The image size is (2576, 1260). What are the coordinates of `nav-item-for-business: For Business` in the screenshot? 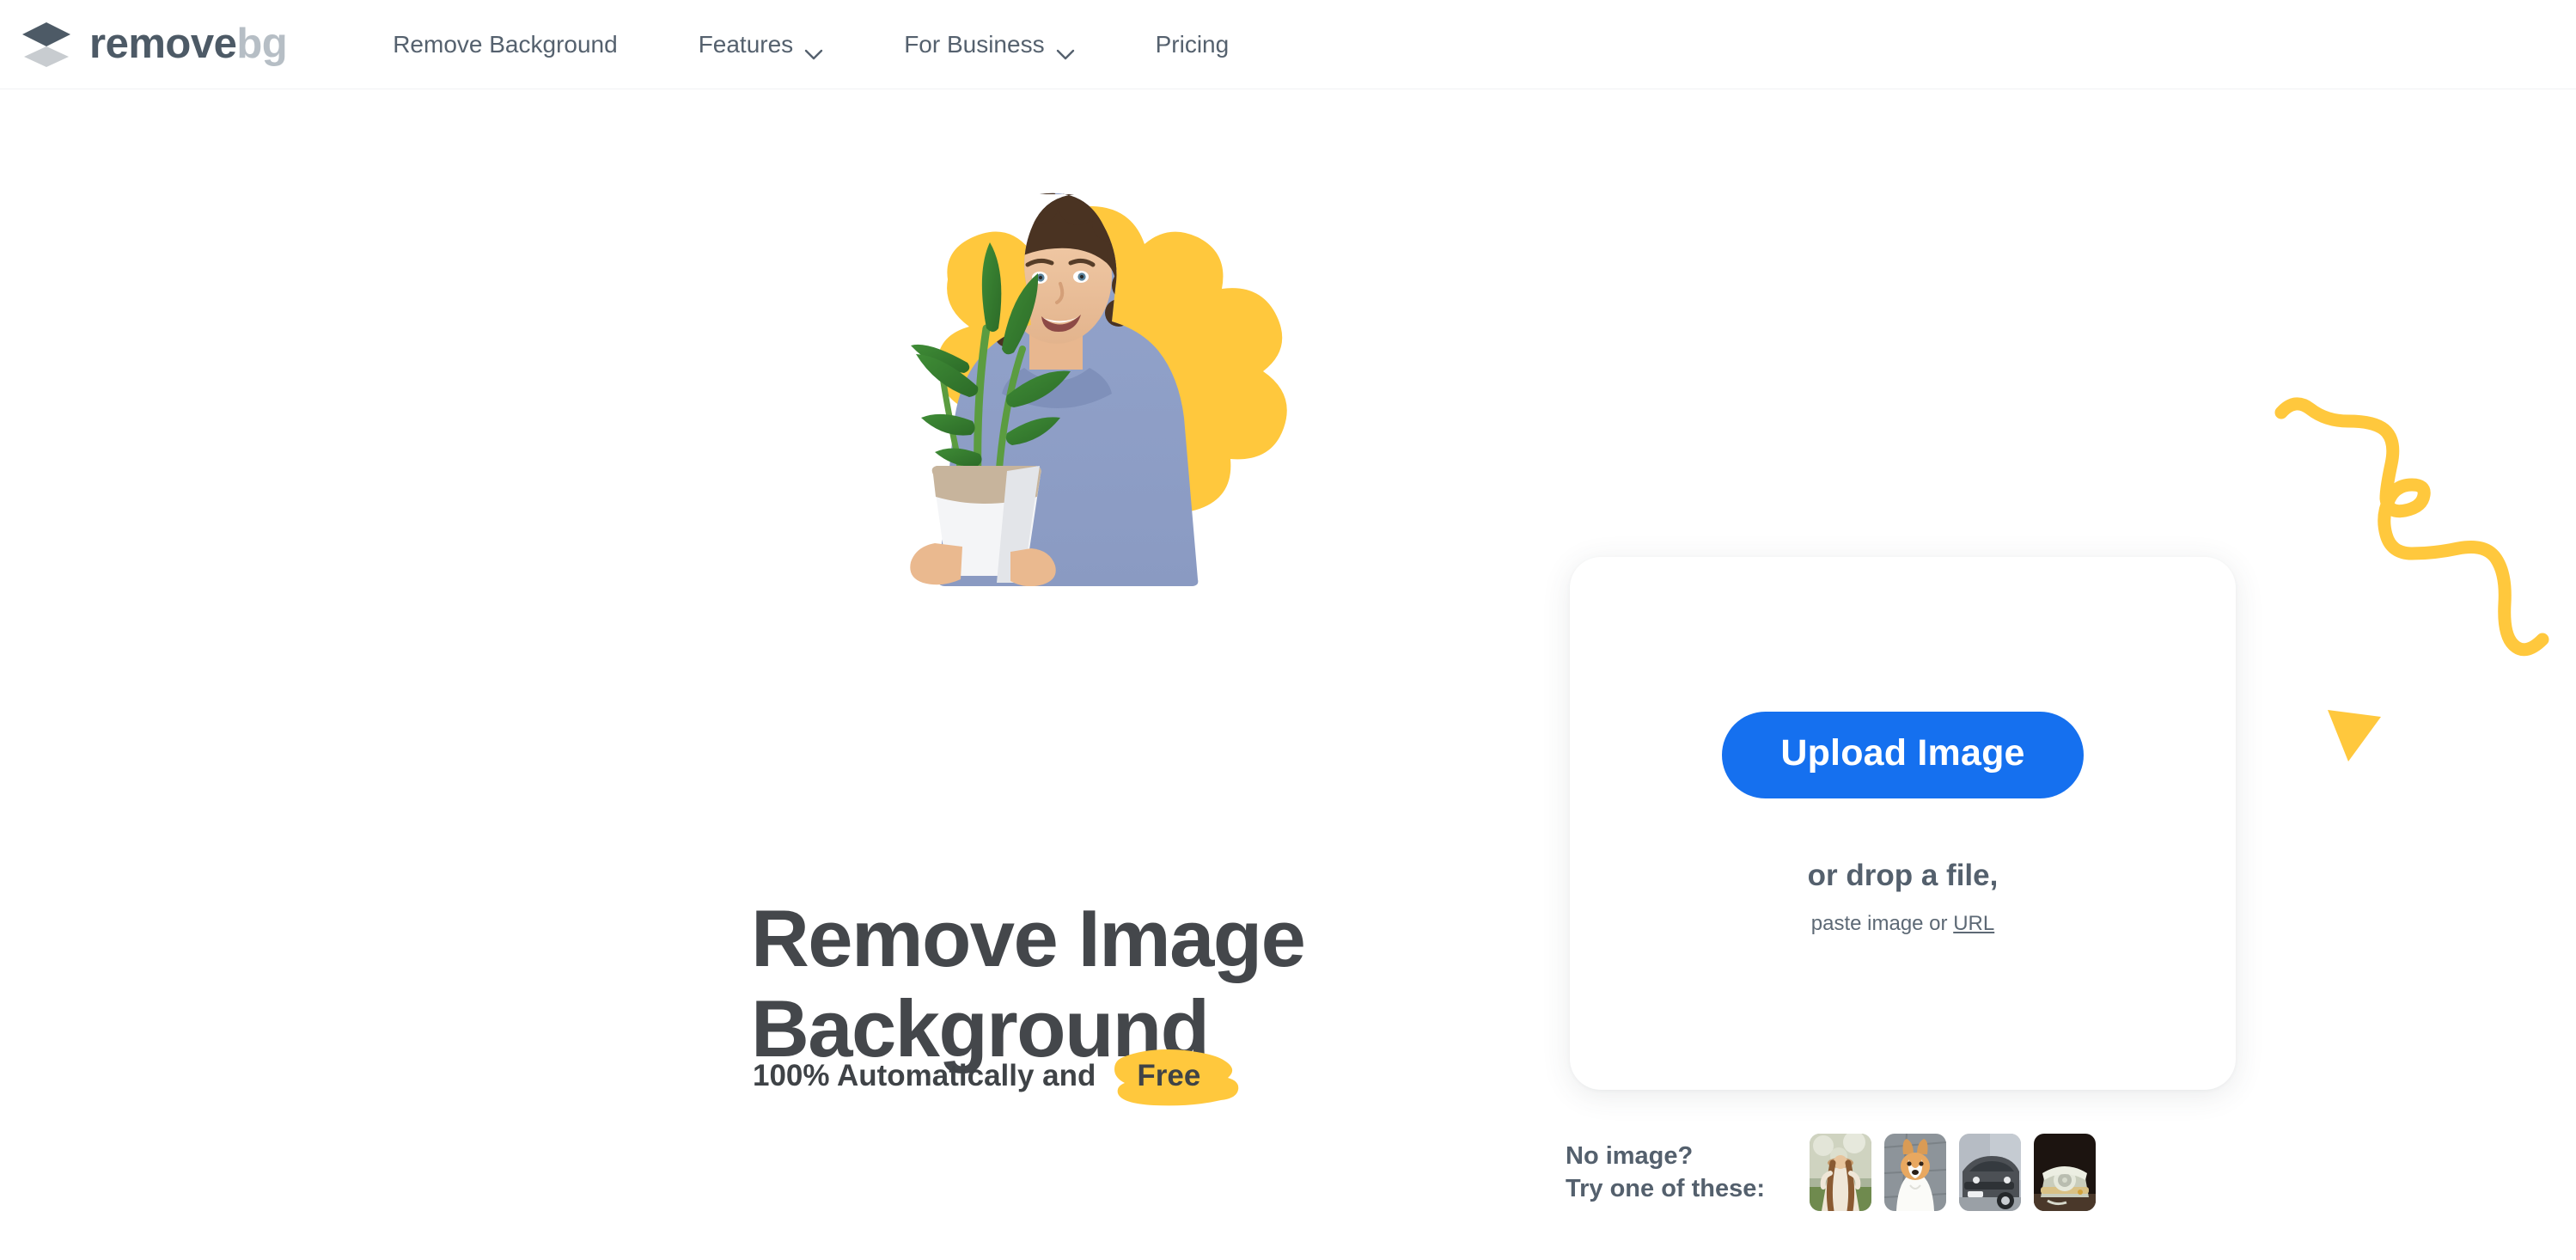 It's located at (989, 45).